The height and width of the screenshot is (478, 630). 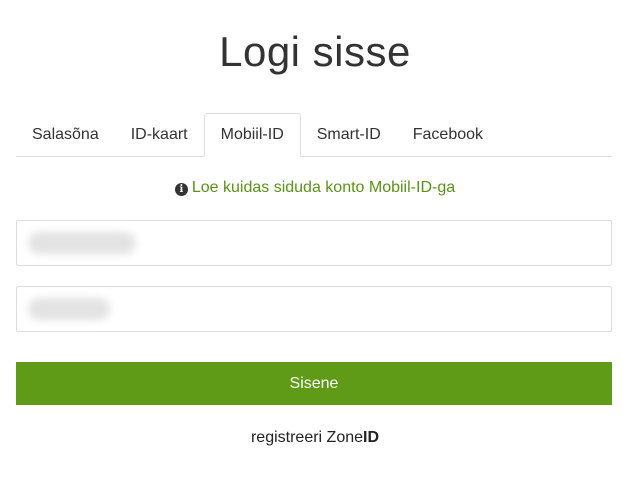 I want to click on tab-id-card: ID-kaart, so click(x=159, y=134).